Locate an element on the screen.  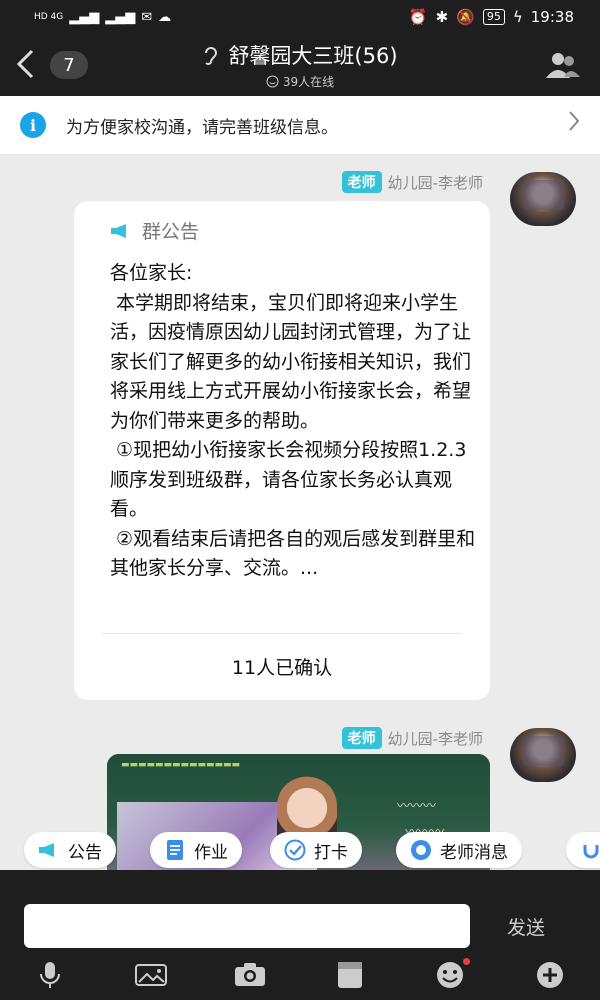
charging-icon: ϟ is located at coordinates (517, 17).